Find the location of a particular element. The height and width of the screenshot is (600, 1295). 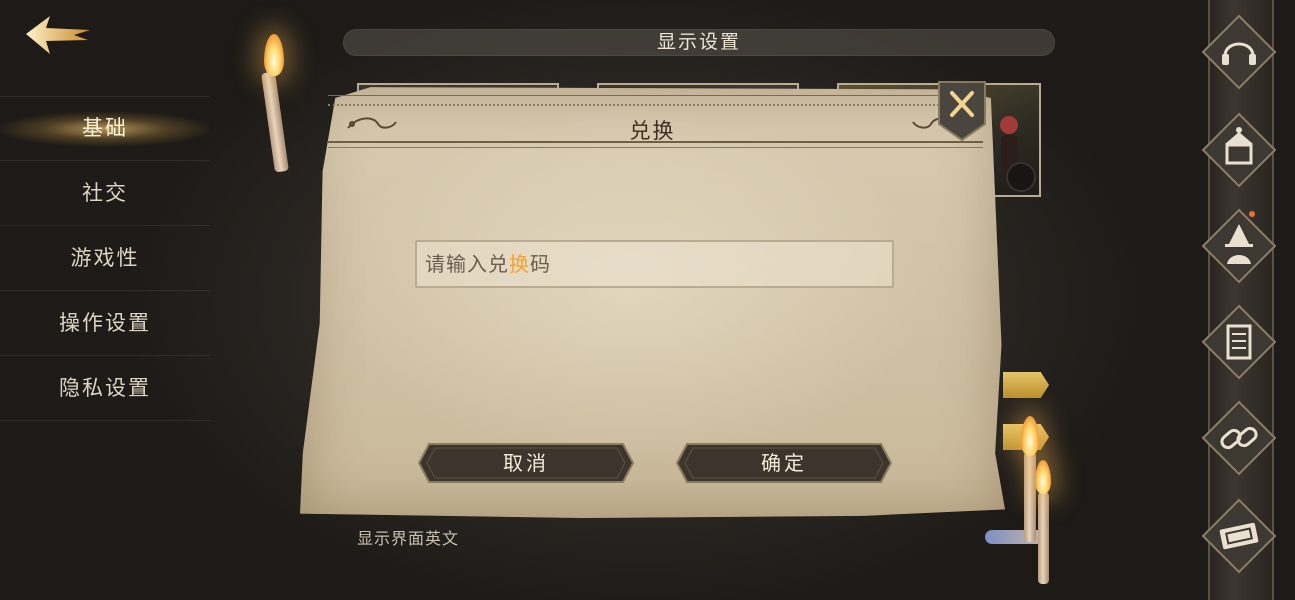

wizard-avatar-icon is located at coordinates (1239, 246).